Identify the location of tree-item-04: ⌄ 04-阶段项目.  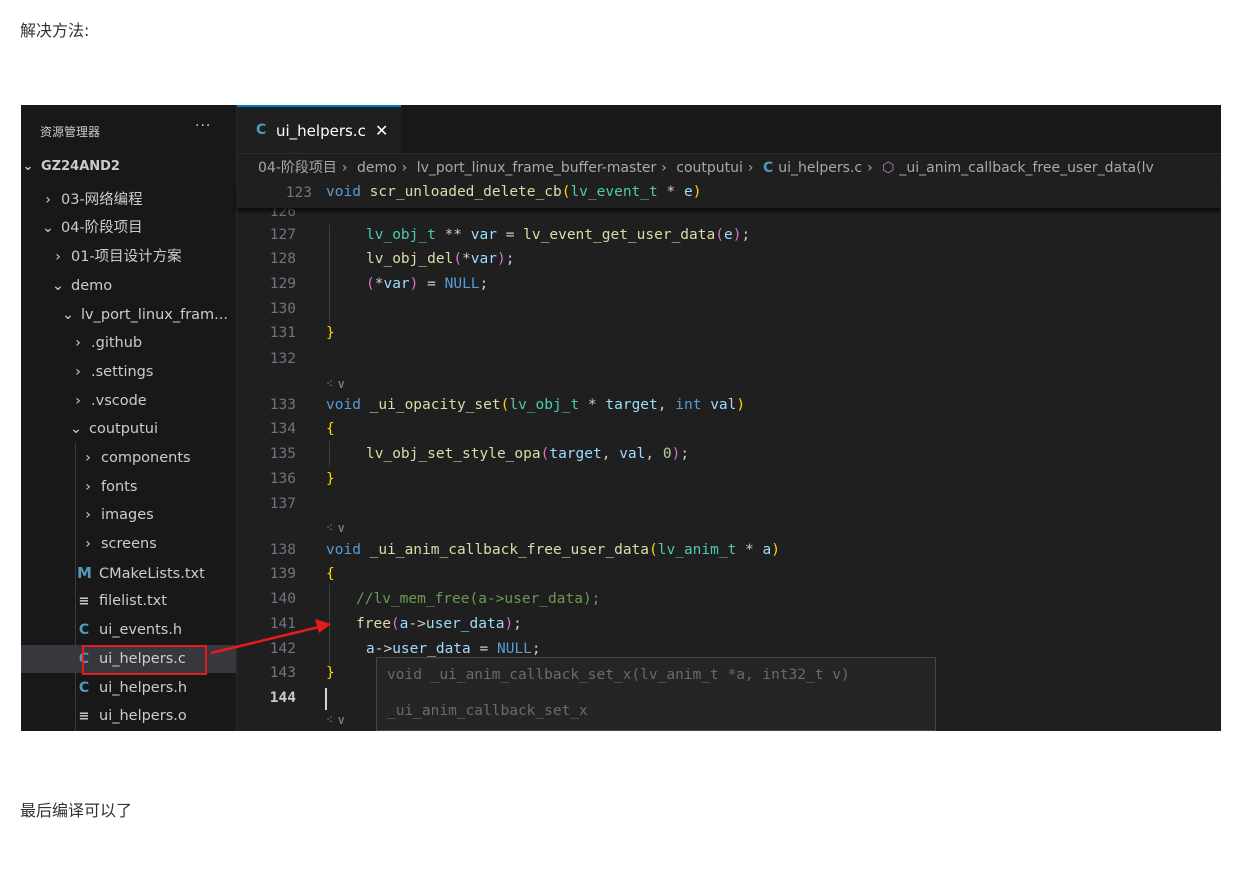
(128, 228).